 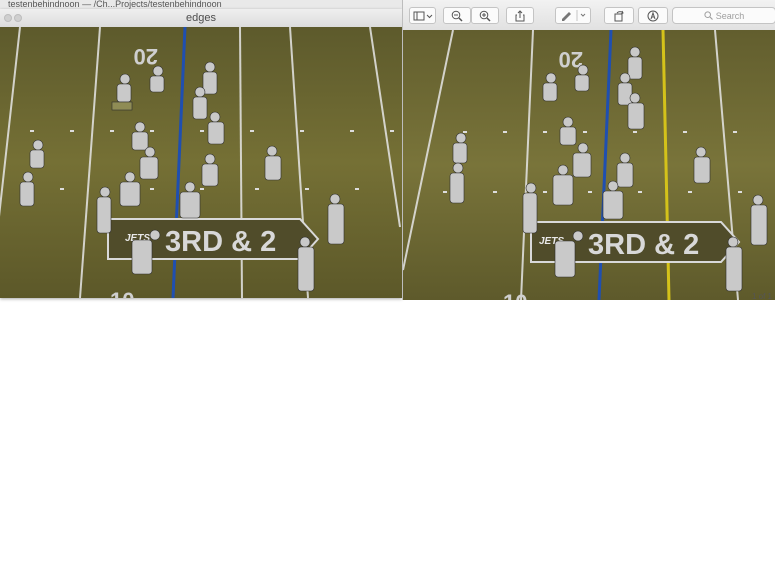 What do you see at coordinates (708, 15) in the screenshot?
I see `search-icon` at bounding box center [708, 15].